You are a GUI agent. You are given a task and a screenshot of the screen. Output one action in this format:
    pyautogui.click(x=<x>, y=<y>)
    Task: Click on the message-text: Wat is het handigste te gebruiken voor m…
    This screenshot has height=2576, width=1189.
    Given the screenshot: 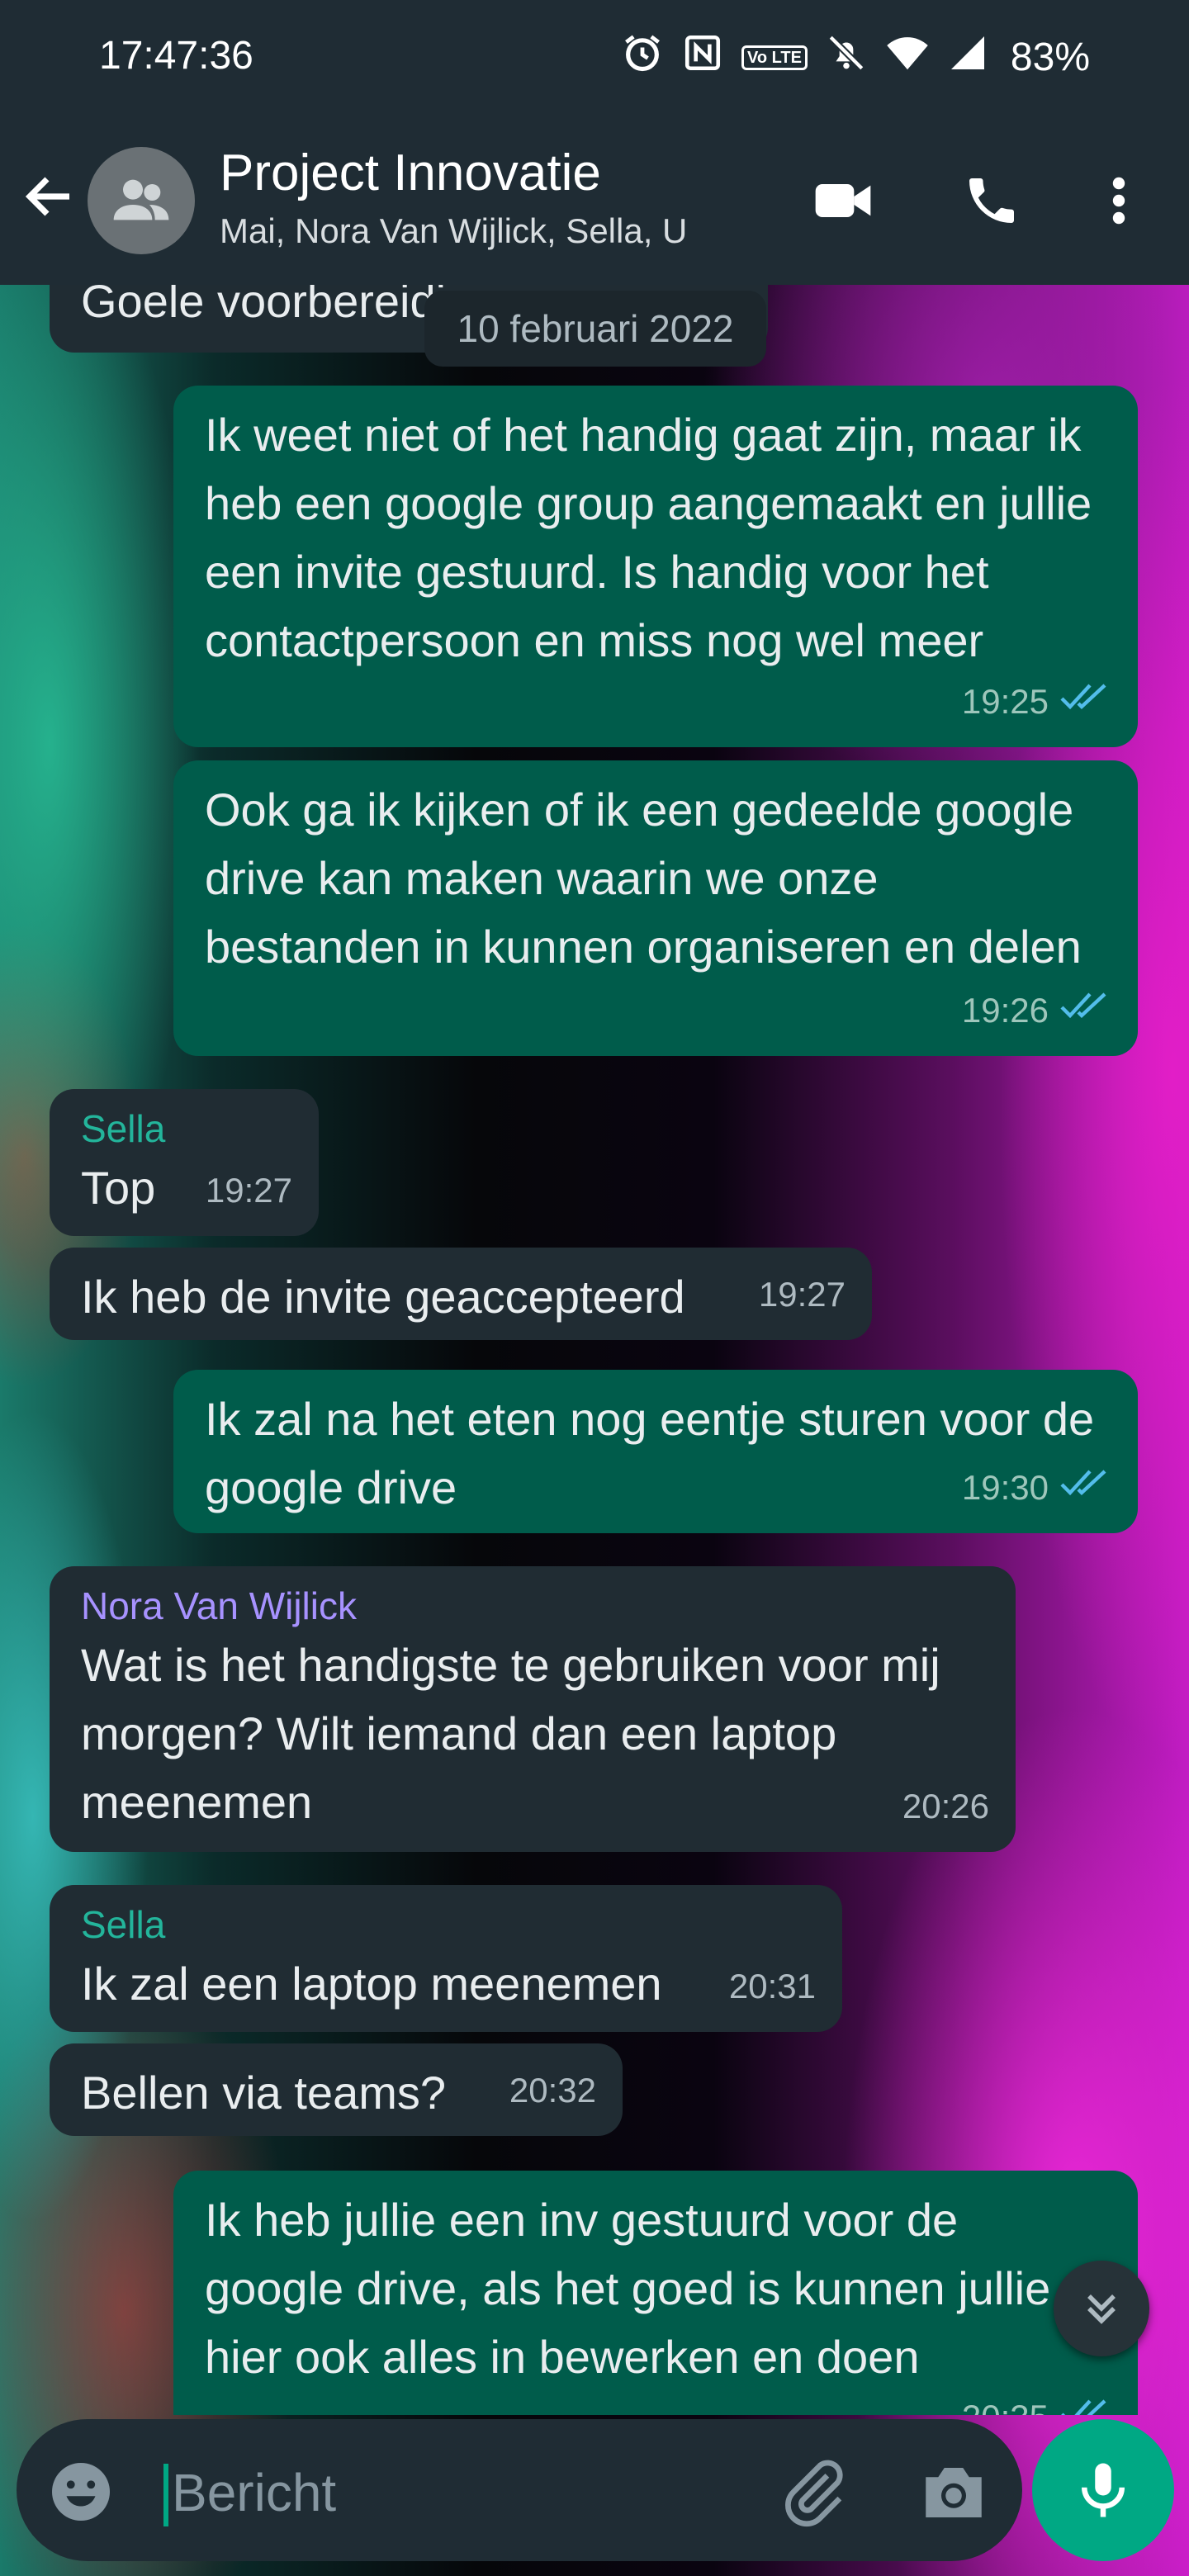 What is the action you would take?
    pyautogui.click(x=510, y=1733)
    